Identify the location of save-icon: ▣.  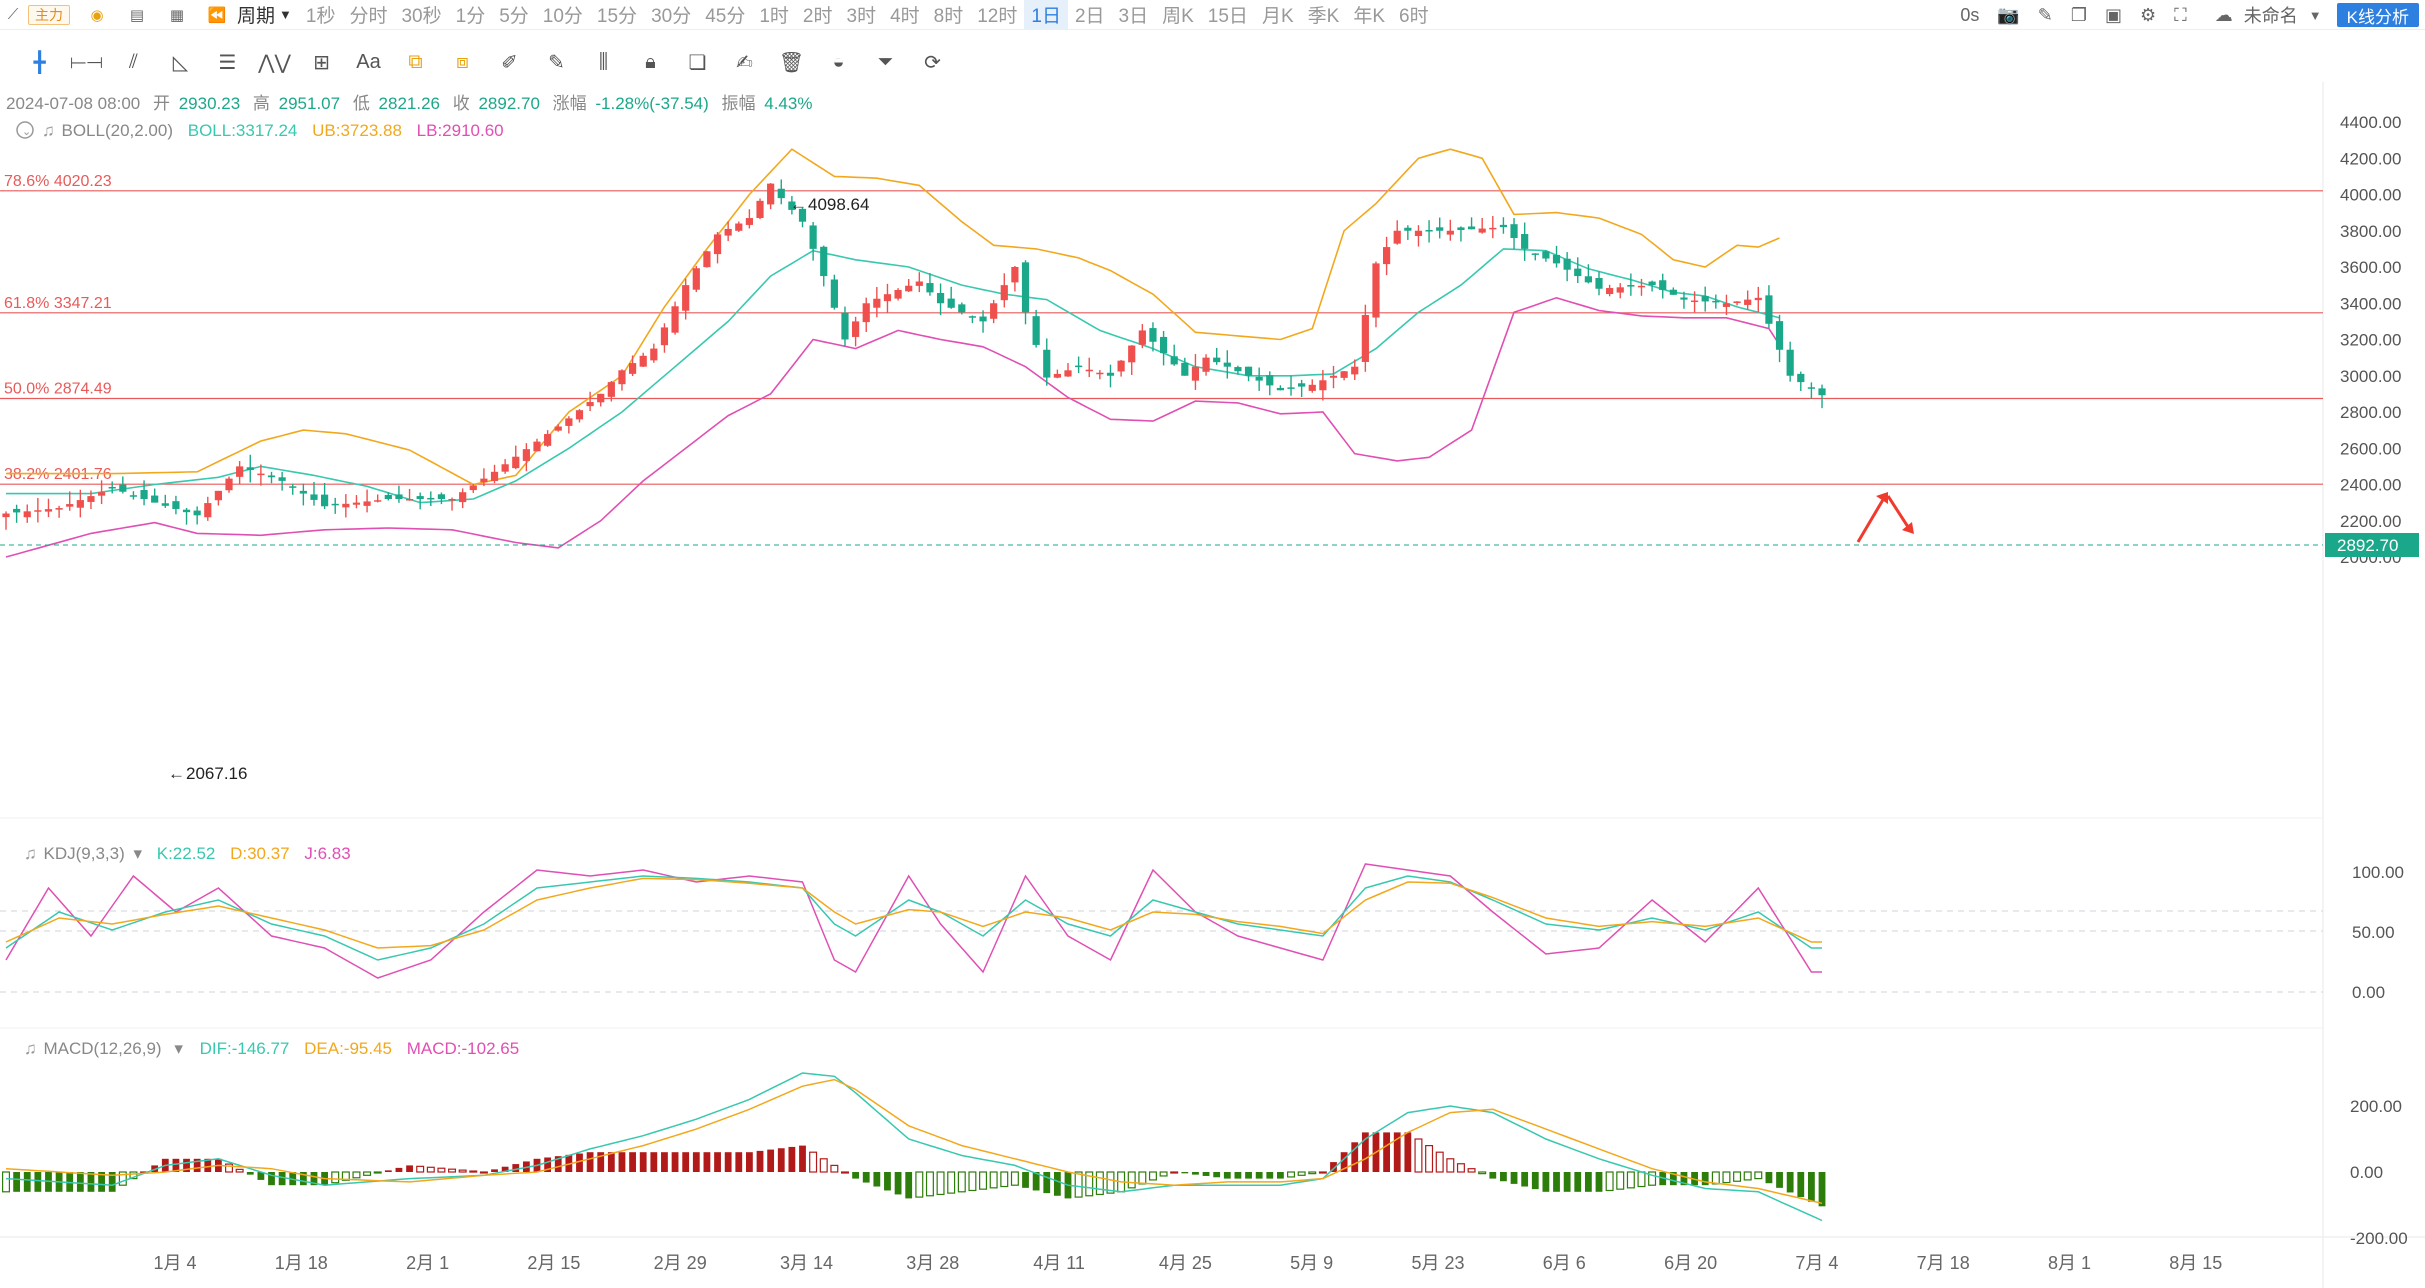
(2113, 15).